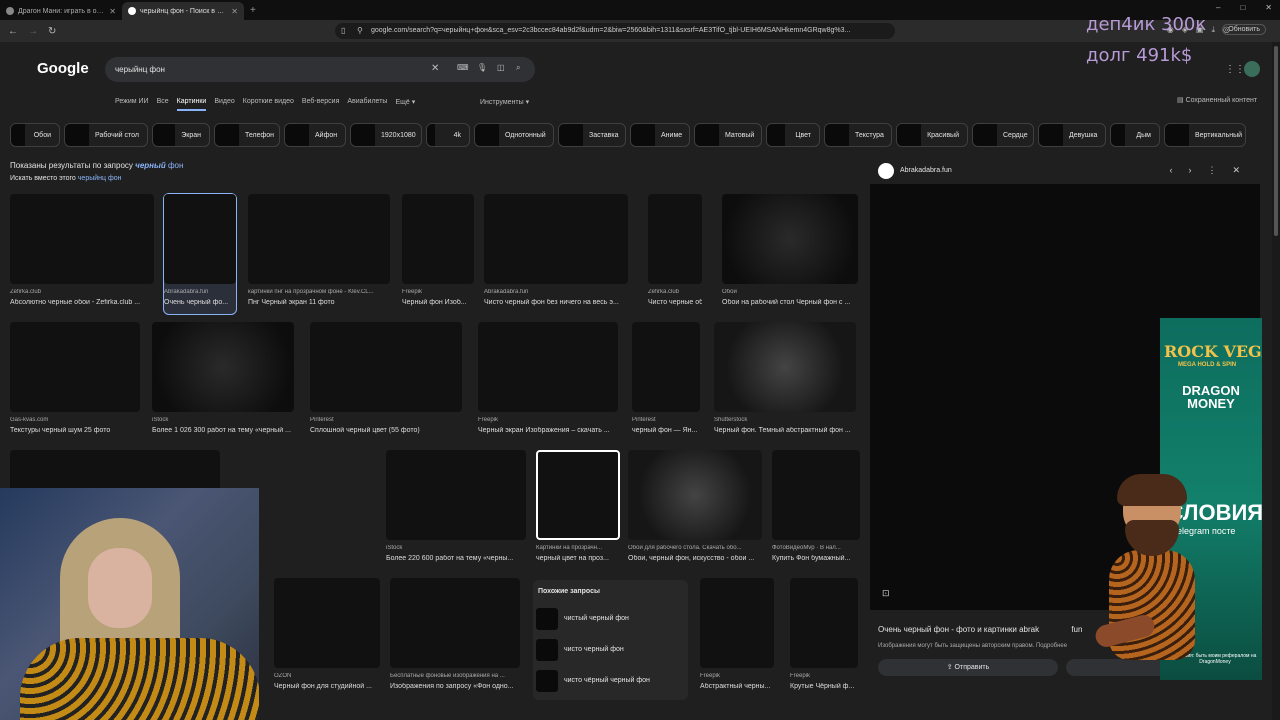  I want to click on search-icon: ⌕, so click(518, 68).